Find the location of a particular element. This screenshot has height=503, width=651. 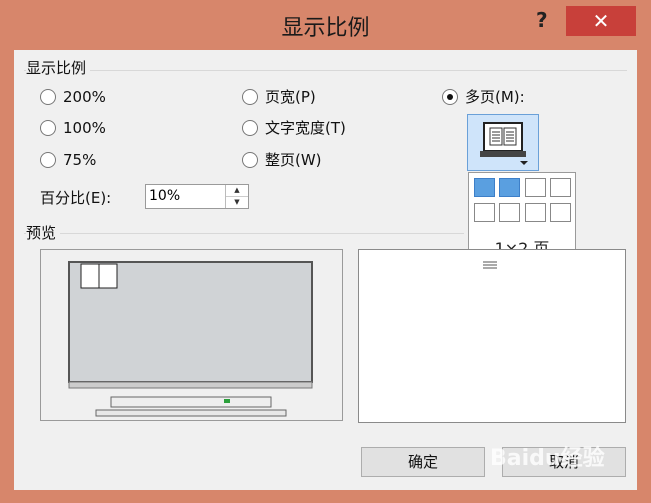

radio-label: 75% is located at coordinates (80, 160).